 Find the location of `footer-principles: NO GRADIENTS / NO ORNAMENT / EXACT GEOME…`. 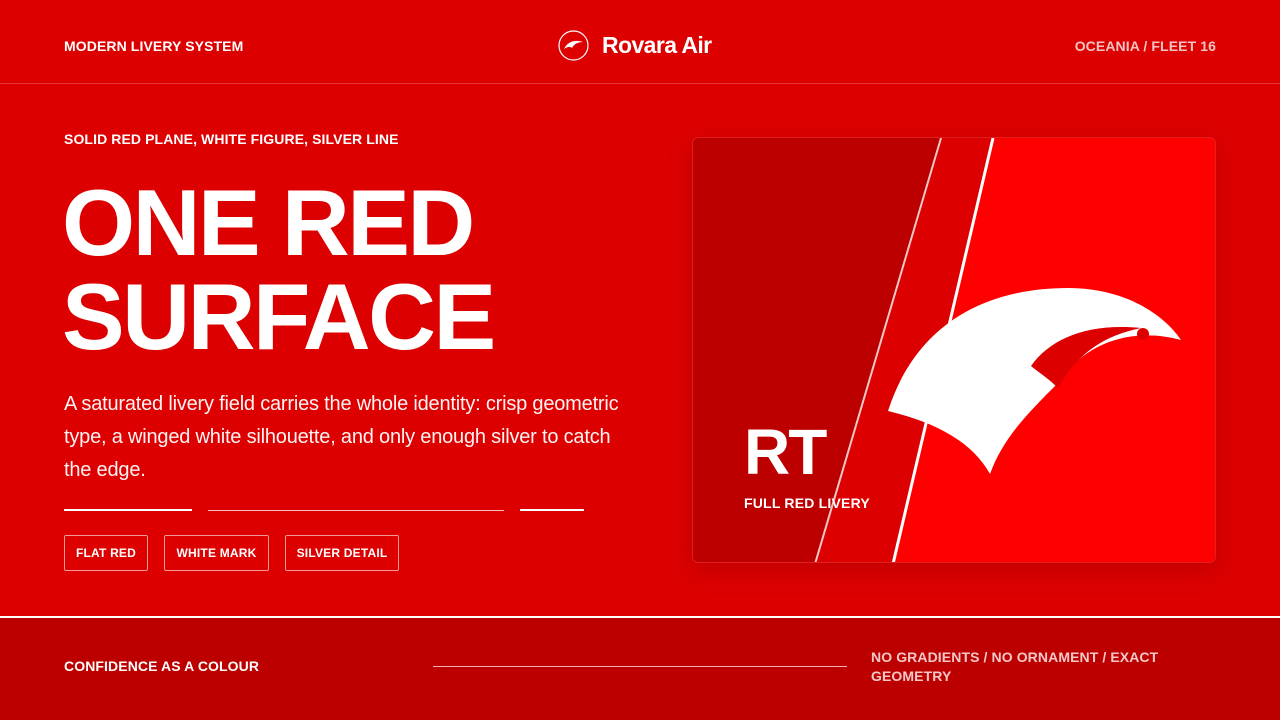

footer-principles: NO GRADIENTS / NO ORNAMENT / EXACT GEOME… is located at coordinates (1015, 666).